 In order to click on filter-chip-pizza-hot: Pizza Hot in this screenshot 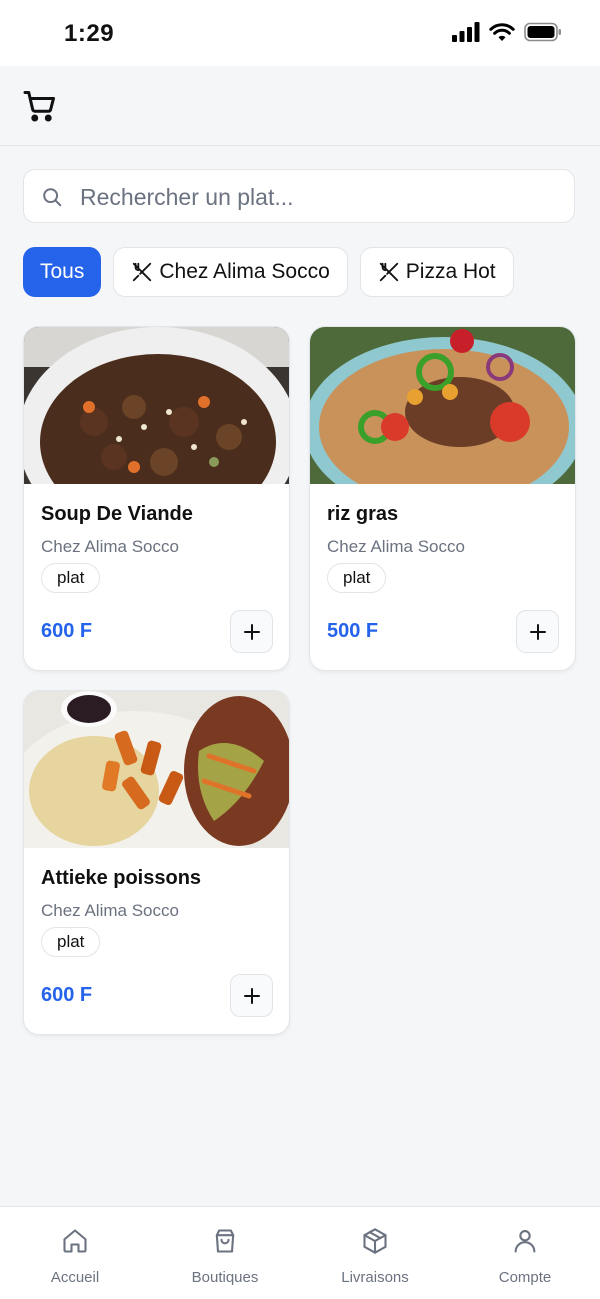, I will do `click(436, 272)`.